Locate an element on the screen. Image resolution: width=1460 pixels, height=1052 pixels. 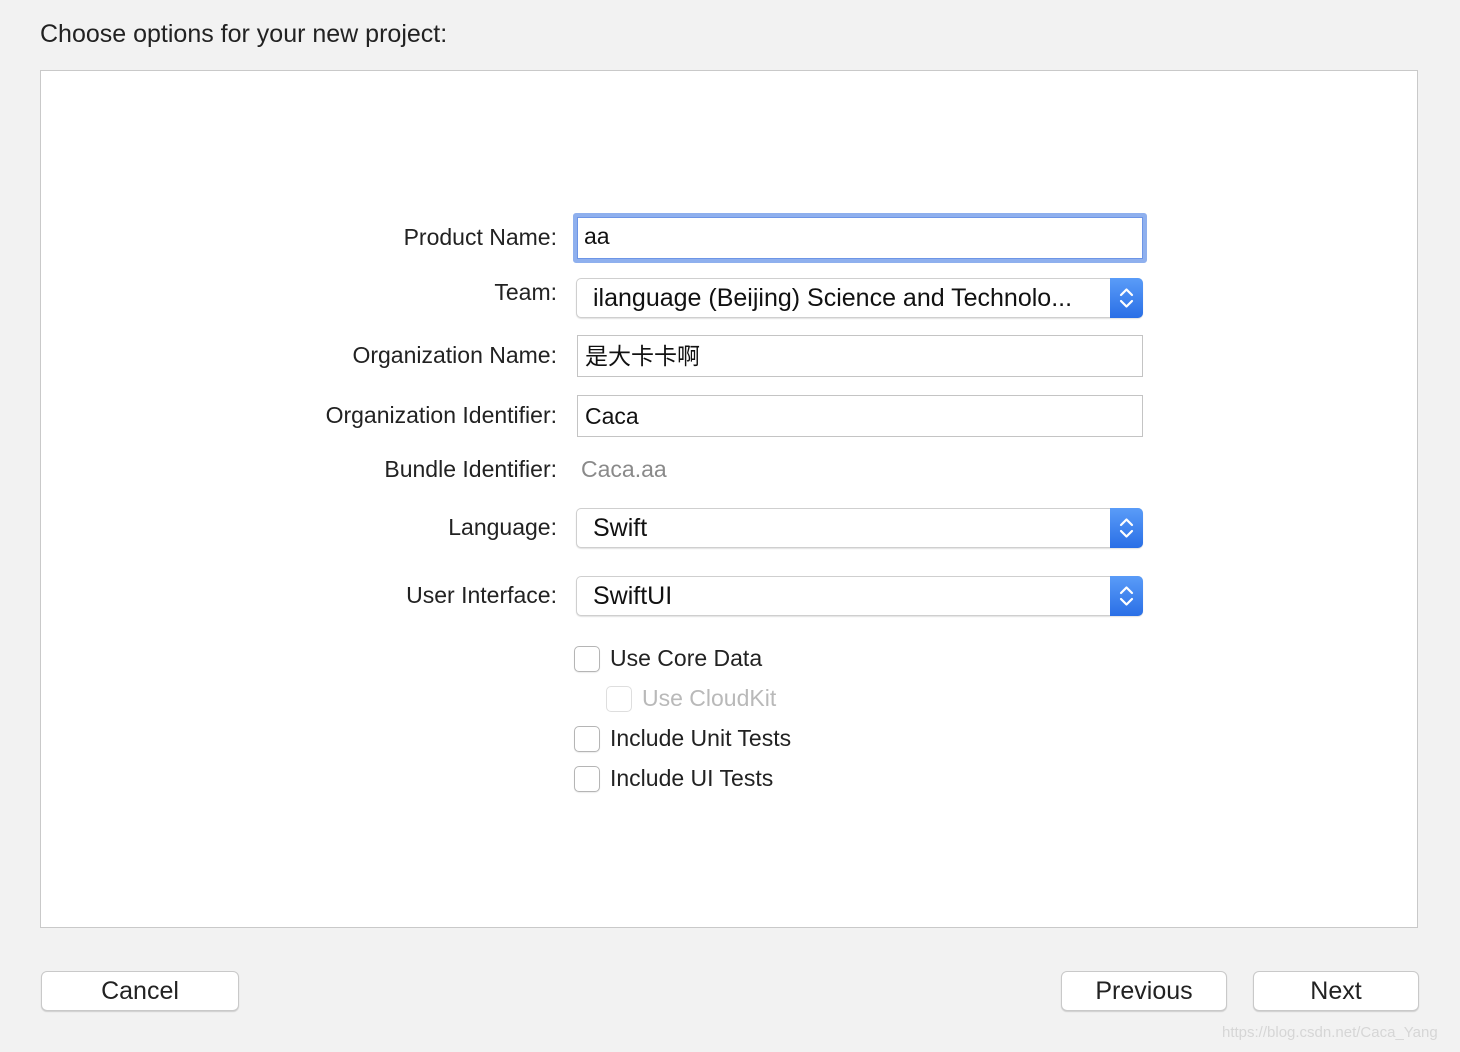
include-ui-tests-label: Include UI Tests is located at coordinates (692, 778).